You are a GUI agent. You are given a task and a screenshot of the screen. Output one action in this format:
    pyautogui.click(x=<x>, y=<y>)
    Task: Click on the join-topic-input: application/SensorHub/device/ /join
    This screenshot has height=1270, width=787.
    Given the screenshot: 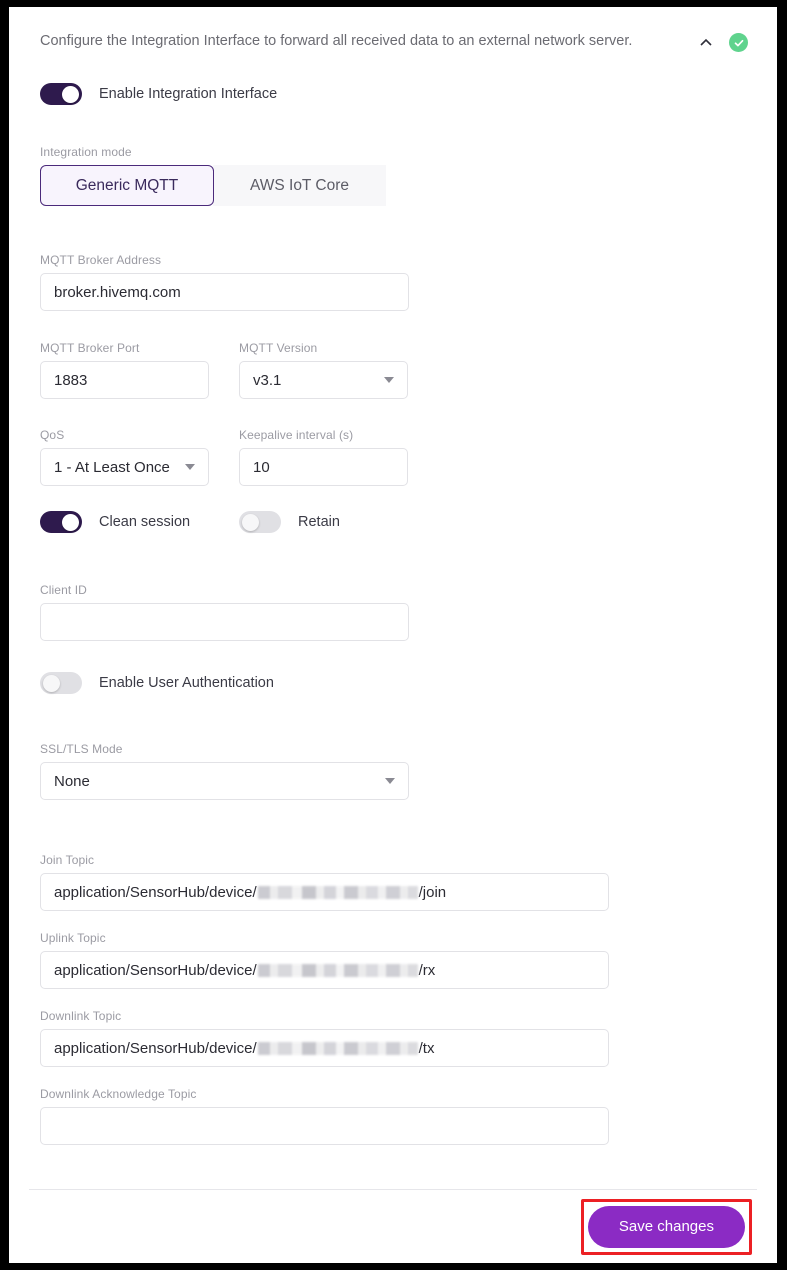 What is the action you would take?
    pyautogui.click(x=324, y=892)
    